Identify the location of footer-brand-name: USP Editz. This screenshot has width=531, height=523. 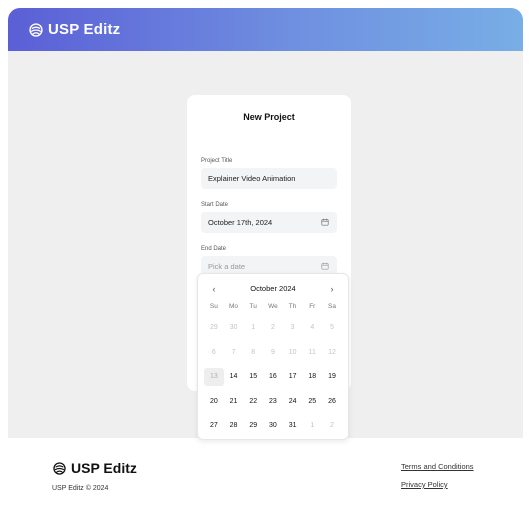
(104, 468).